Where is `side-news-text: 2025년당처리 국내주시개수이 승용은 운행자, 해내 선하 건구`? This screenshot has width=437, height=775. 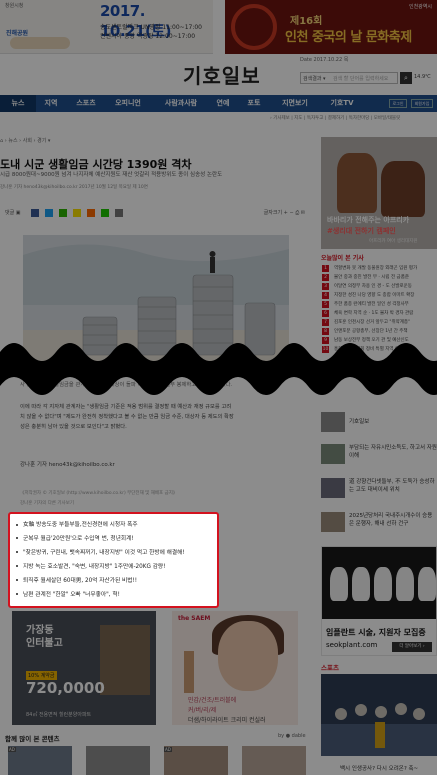 side-news-text: 2025년당처리 국내주시개수이 승용은 운행자, 해내 선하 건구 is located at coordinates (391, 520).